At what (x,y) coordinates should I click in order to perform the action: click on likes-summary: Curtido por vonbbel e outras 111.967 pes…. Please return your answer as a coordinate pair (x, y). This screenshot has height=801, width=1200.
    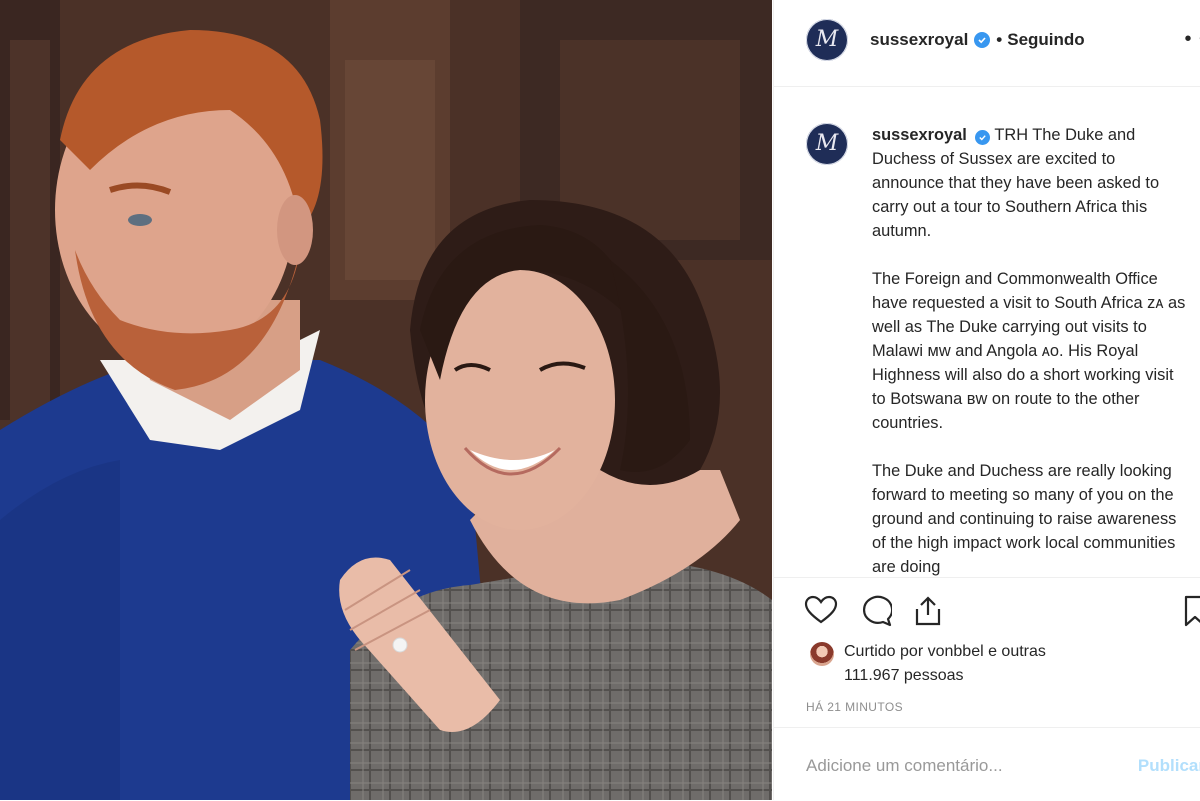
    Looking at the image, I should click on (932, 664).